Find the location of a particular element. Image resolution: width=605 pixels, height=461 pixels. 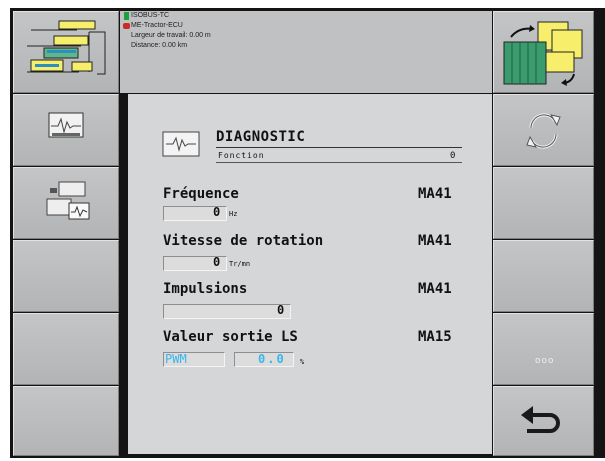

impulsions-value: 0 is located at coordinates (281, 310).